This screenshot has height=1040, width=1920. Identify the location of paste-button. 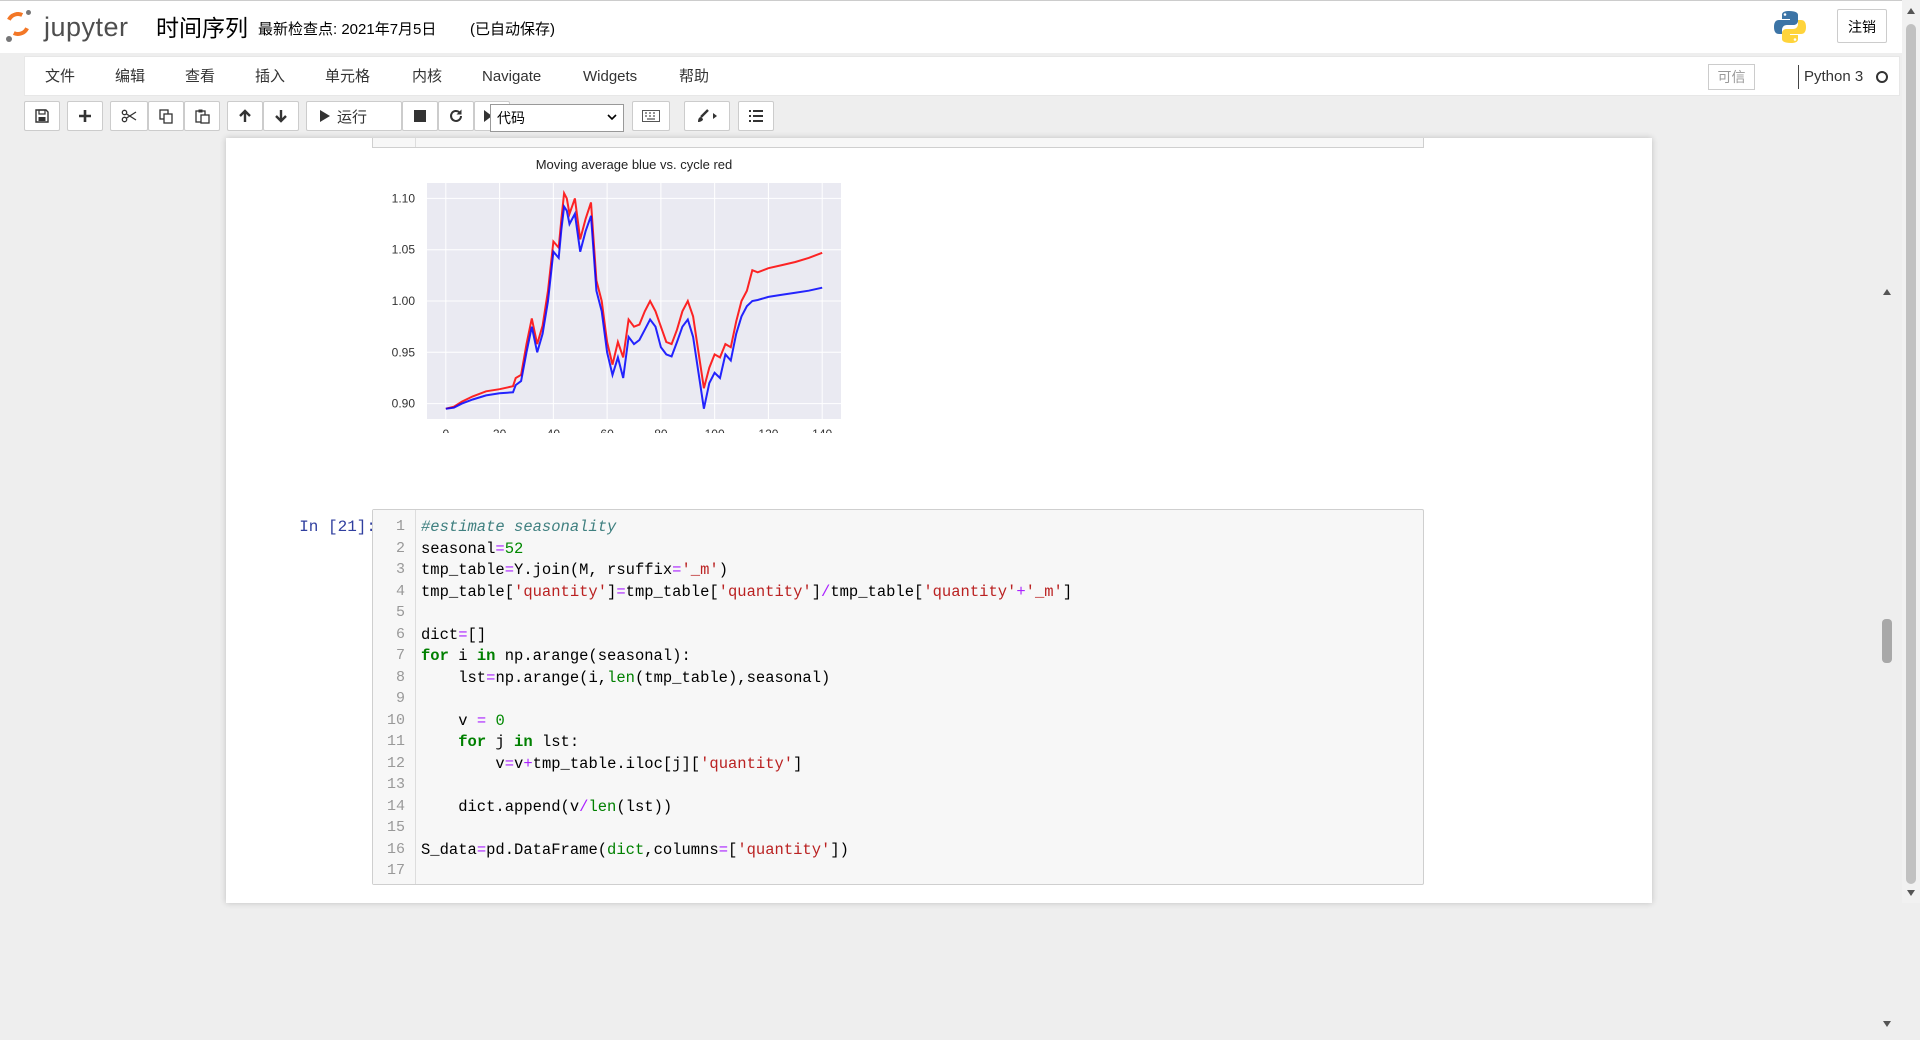
(202, 116).